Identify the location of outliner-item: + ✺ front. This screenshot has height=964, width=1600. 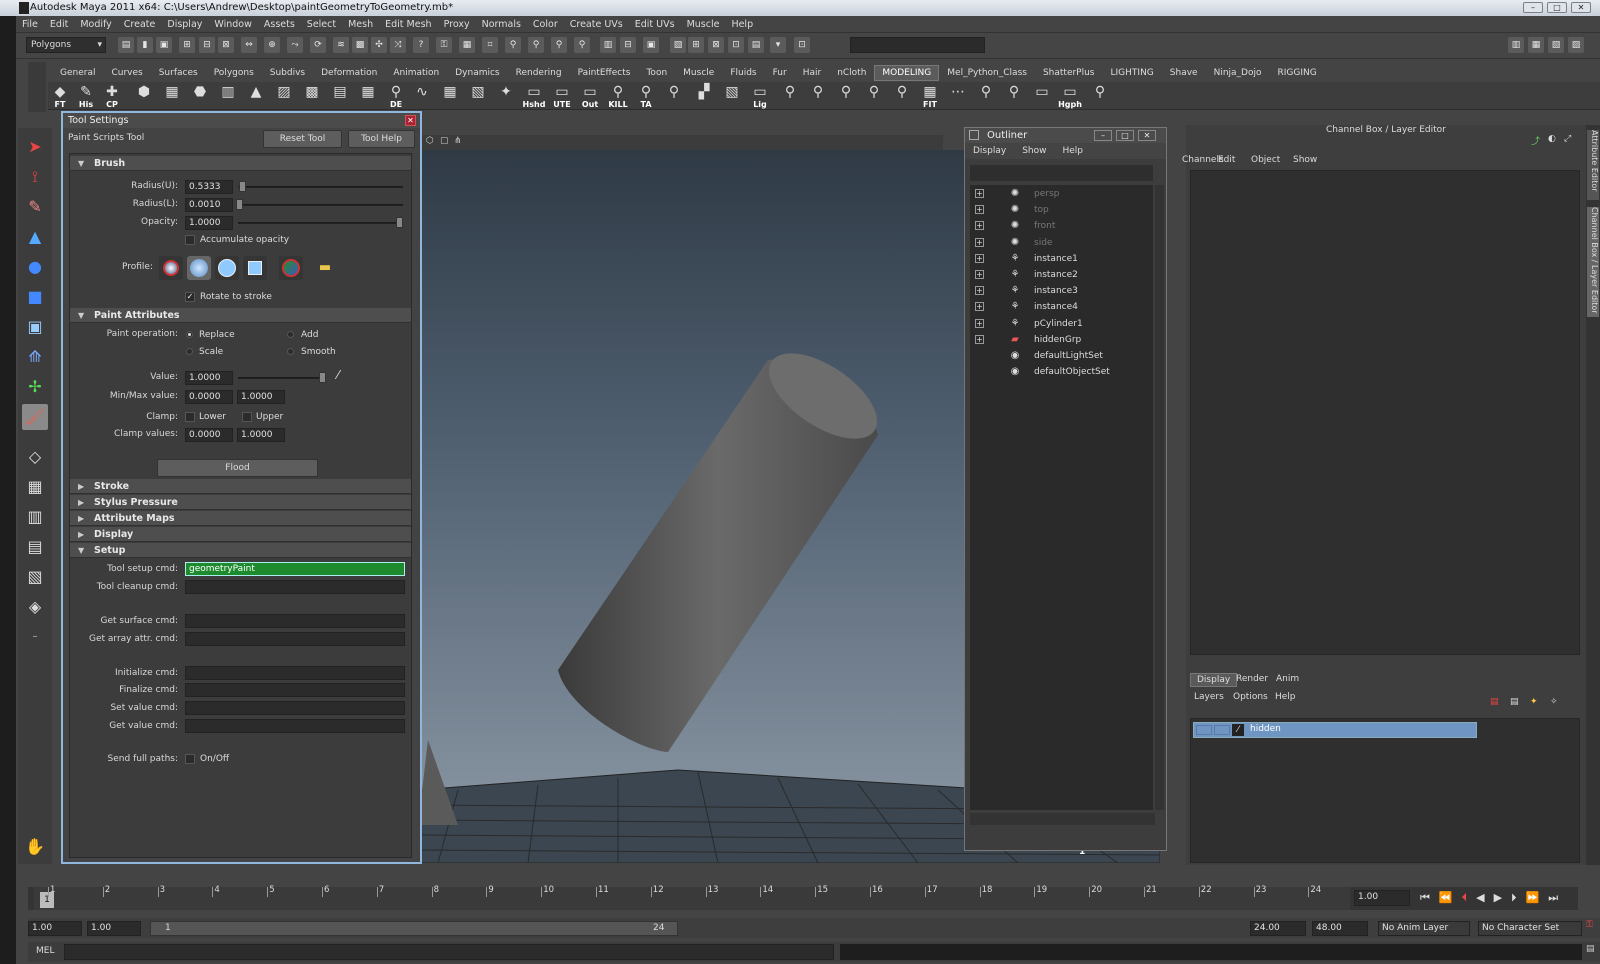
(1060, 226).